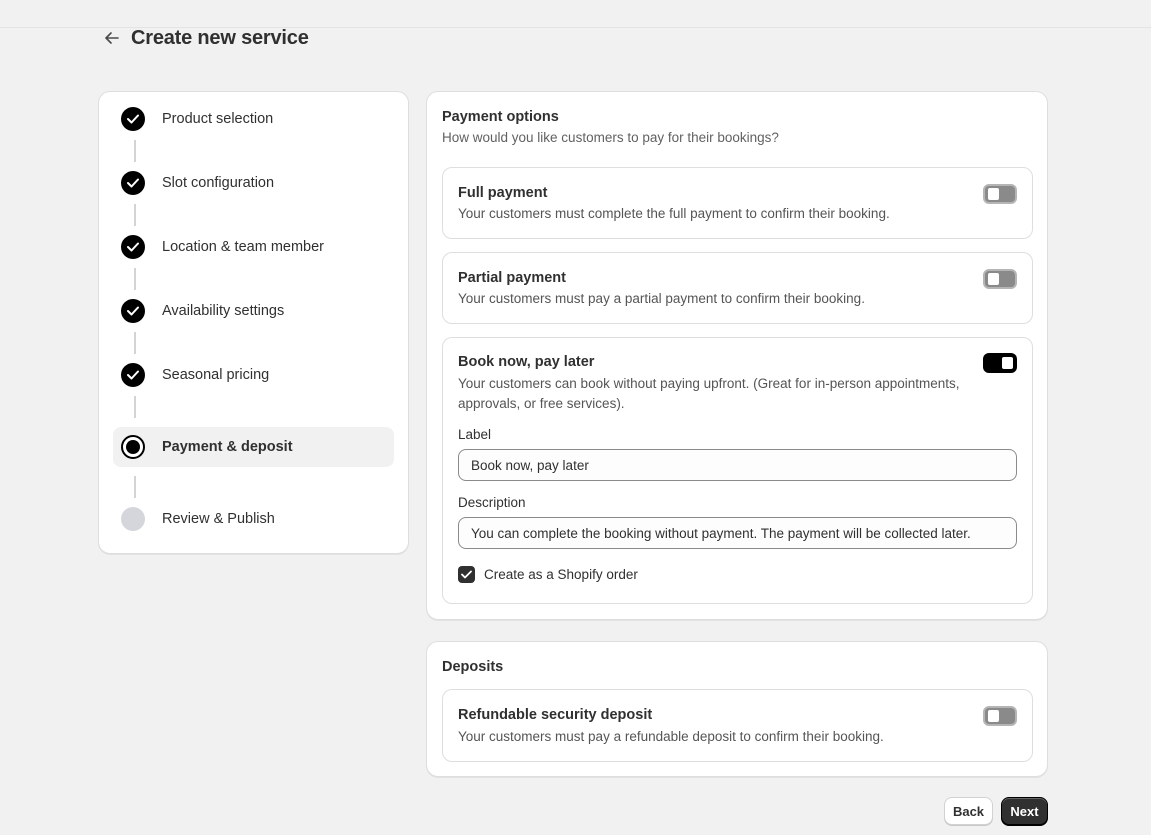 This screenshot has width=1151, height=835. I want to click on step-label: Product selection, so click(218, 119).